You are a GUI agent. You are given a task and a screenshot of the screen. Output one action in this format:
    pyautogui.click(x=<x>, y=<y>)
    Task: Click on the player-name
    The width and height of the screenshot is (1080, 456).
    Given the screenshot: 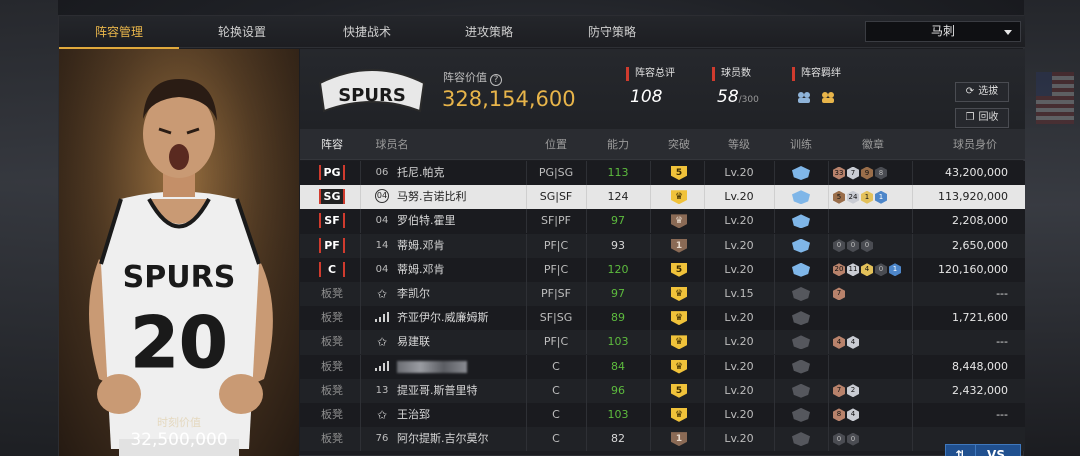 What is the action you would take?
    pyautogui.click(x=459, y=367)
    